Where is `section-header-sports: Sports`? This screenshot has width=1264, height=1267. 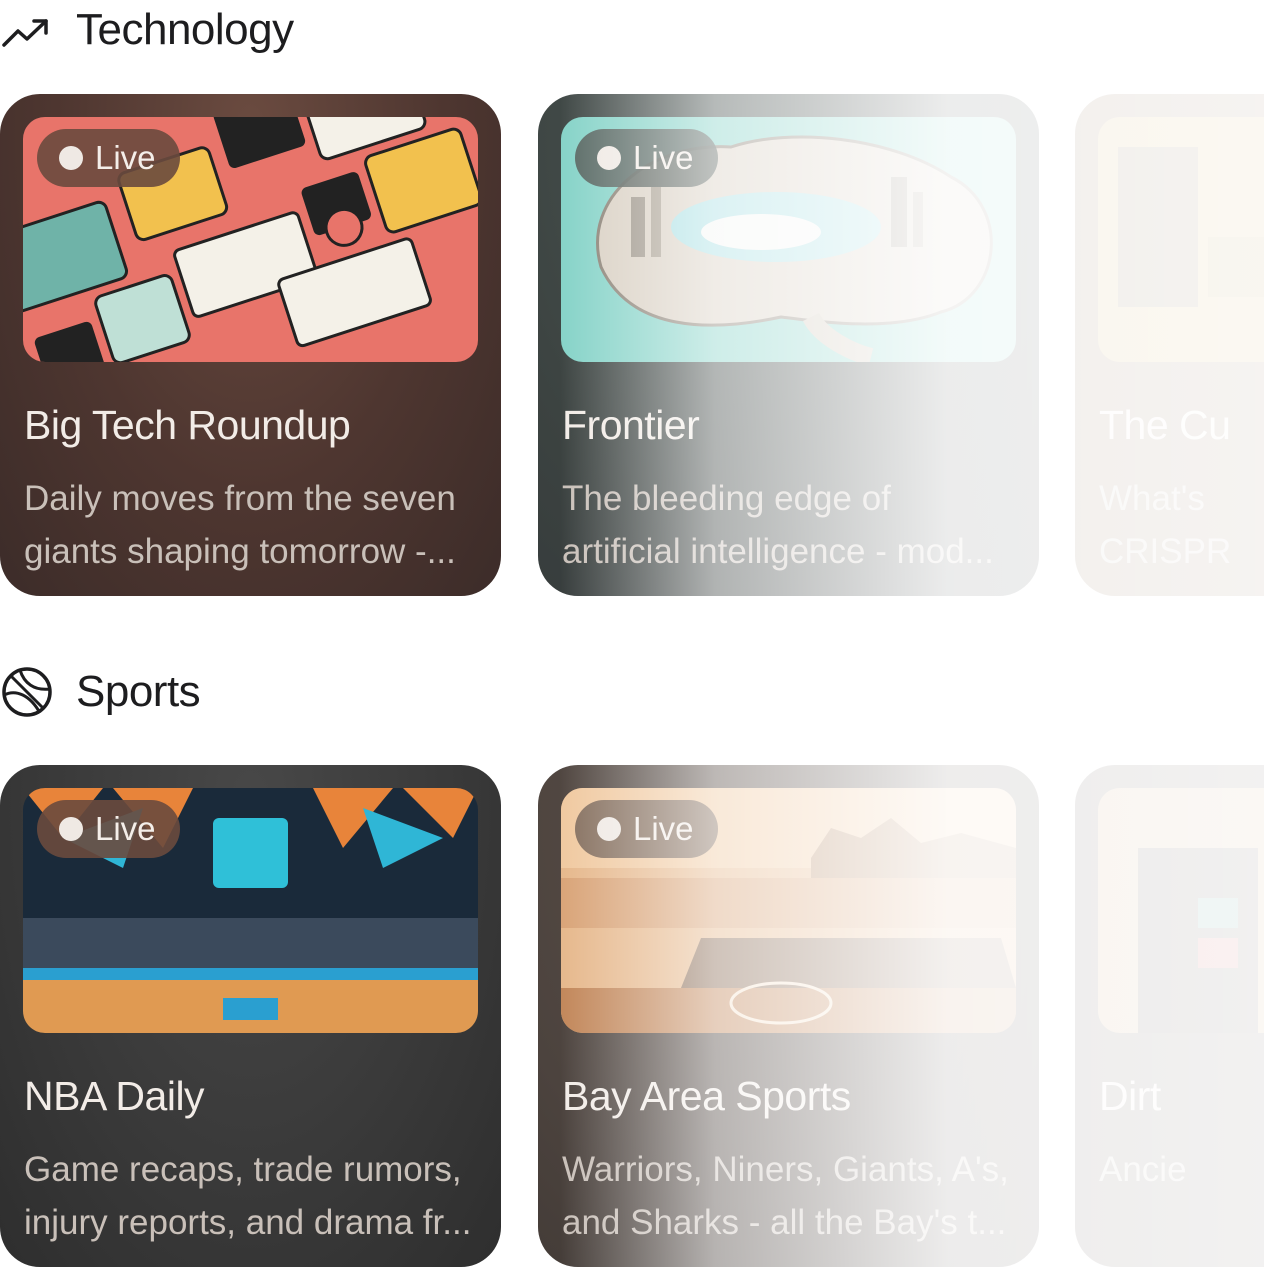
section-header-sports: Sports is located at coordinates (100, 692).